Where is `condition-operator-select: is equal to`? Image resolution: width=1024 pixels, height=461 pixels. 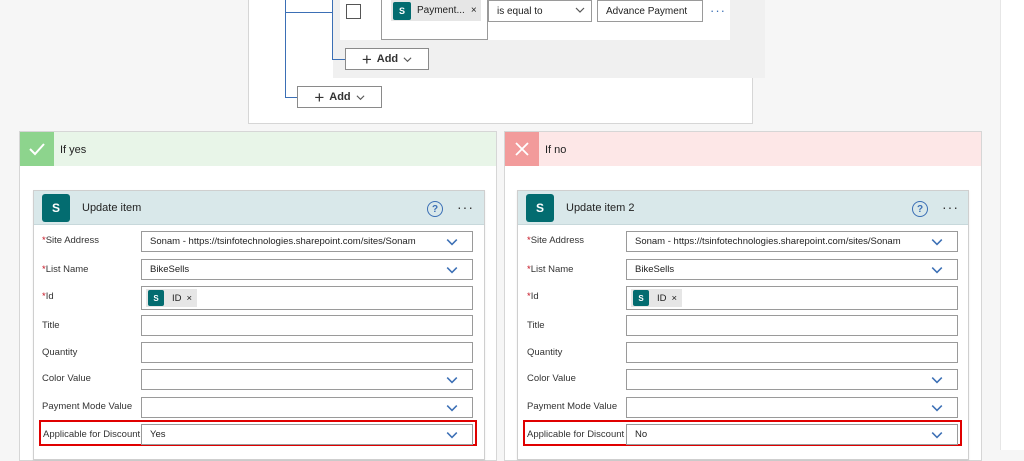 condition-operator-select: is equal to is located at coordinates (540, 11).